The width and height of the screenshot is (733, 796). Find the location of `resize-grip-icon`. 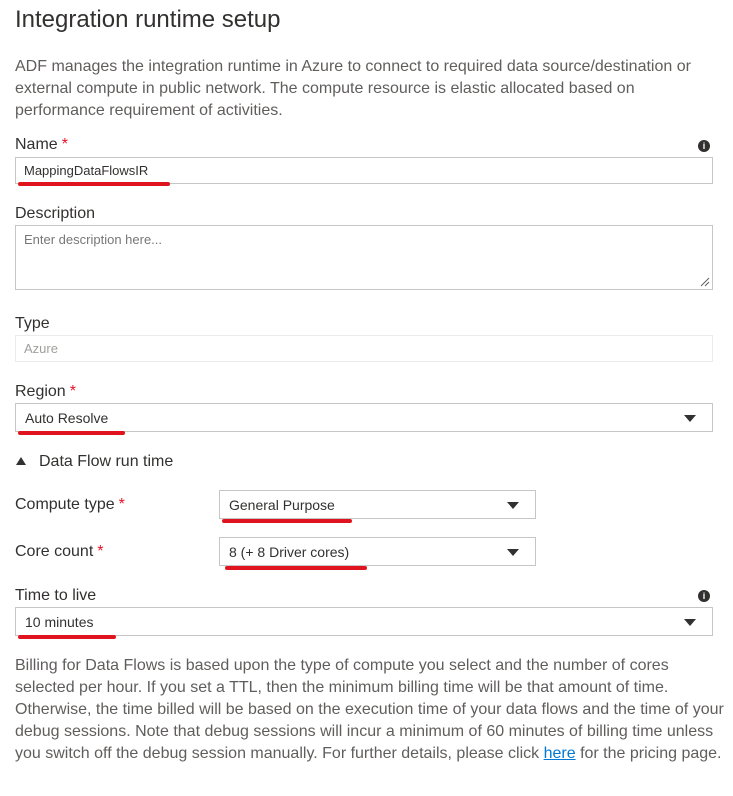

resize-grip-icon is located at coordinates (705, 282).